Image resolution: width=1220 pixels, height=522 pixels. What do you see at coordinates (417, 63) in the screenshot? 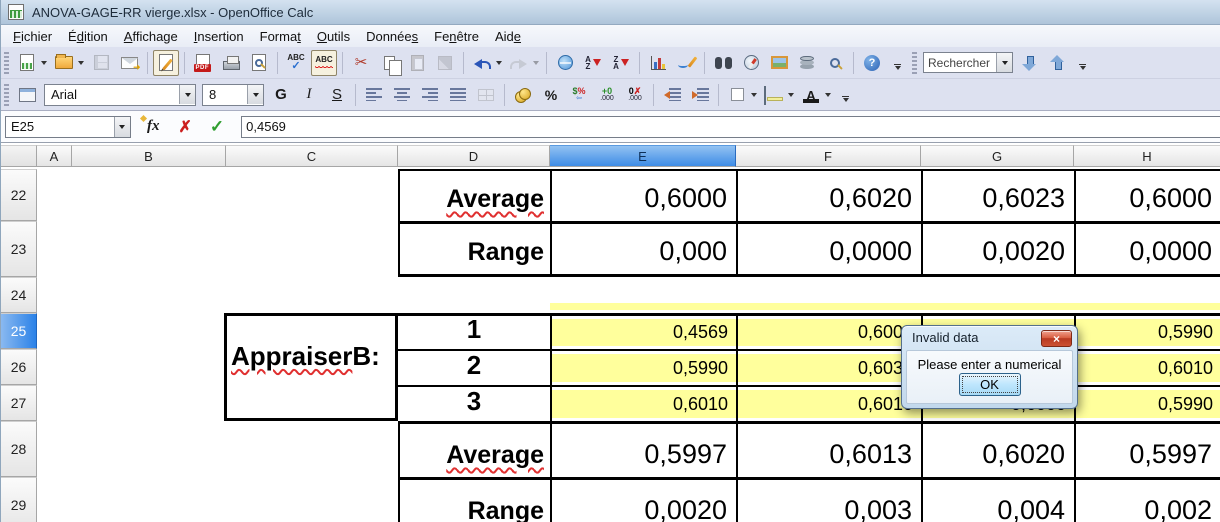
I see `paste-button` at bounding box center [417, 63].